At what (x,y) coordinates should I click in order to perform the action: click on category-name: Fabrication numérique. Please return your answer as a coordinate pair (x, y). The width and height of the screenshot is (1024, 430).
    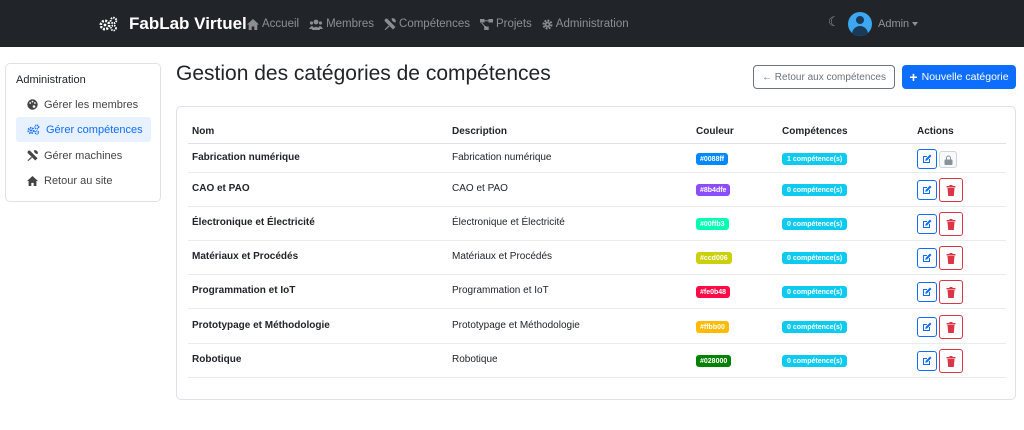
    Looking at the image, I should click on (246, 157).